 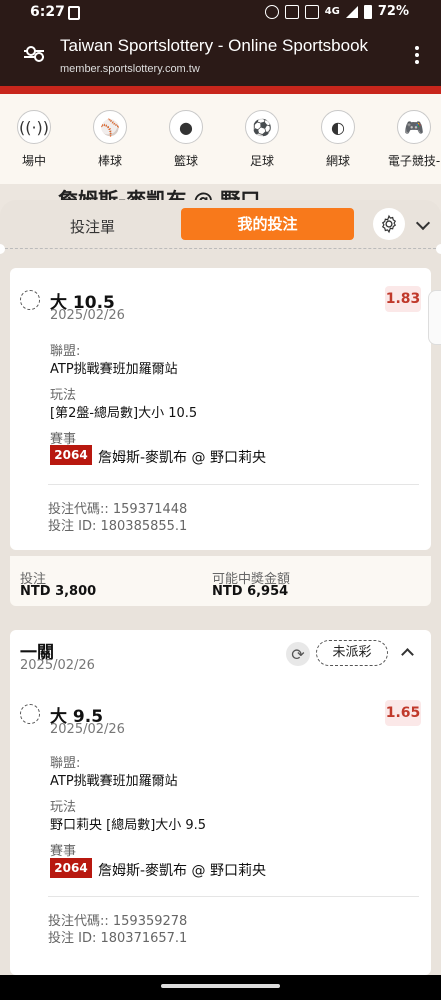 What do you see at coordinates (109, 161) in the screenshot?
I see `category-label: 棒球` at bounding box center [109, 161].